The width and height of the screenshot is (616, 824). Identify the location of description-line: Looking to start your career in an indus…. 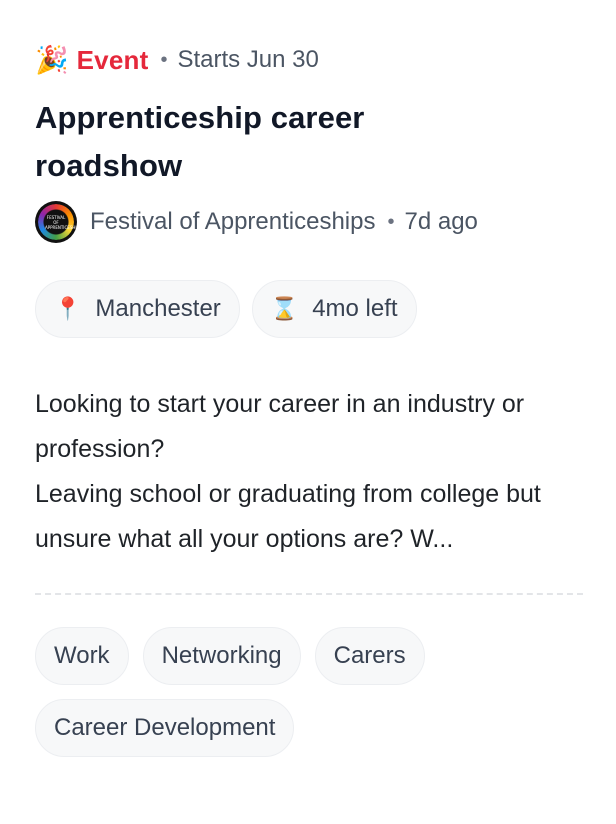
(280, 426).